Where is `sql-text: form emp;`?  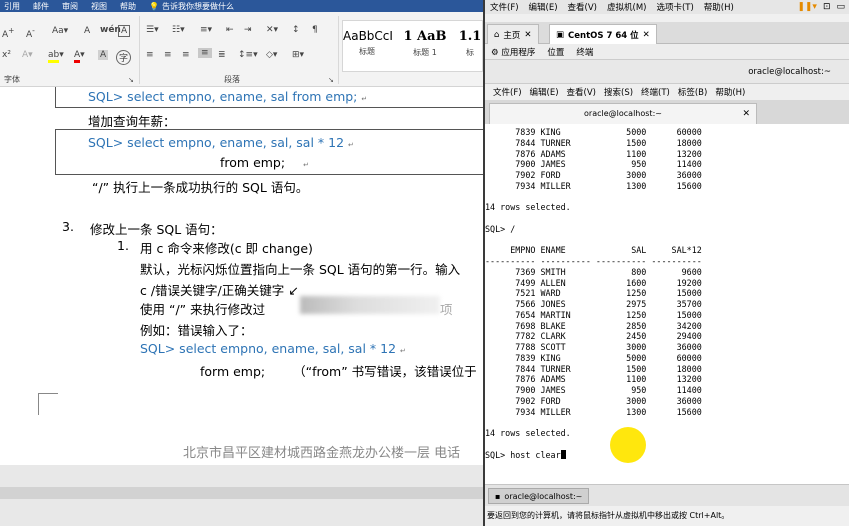
sql-text: form emp; is located at coordinates (233, 371).